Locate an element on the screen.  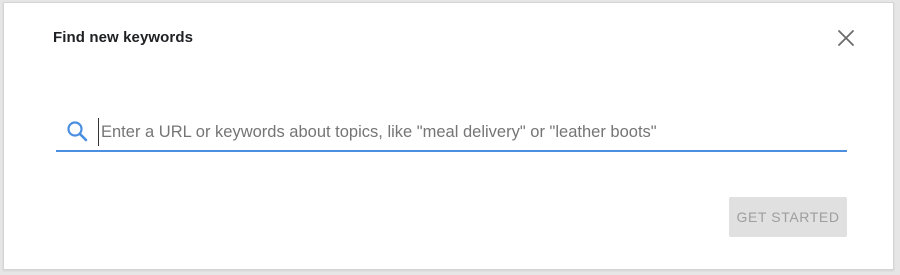
get-started-button: GET STARTED is located at coordinates (788, 217).